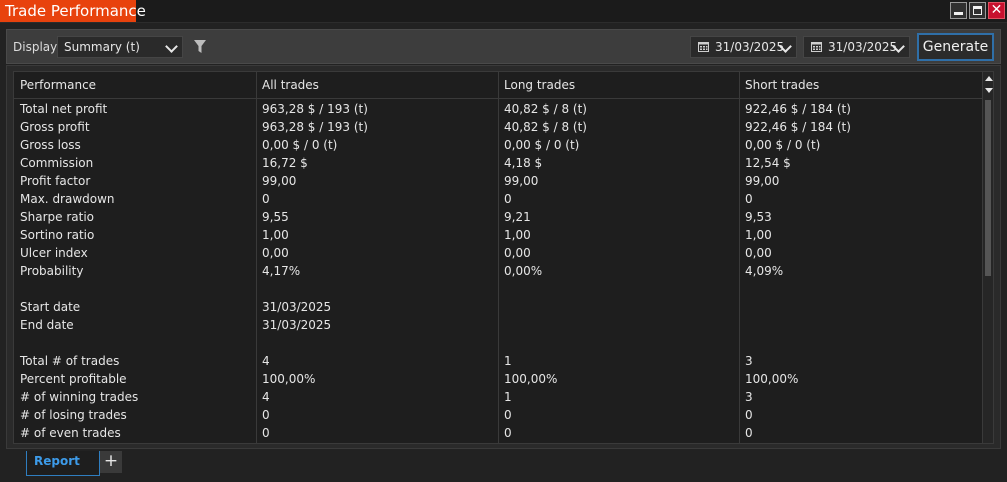  Describe the element at coordinates (517, 217) in the screenshot. I see `table-cell: 9,21` at that location.